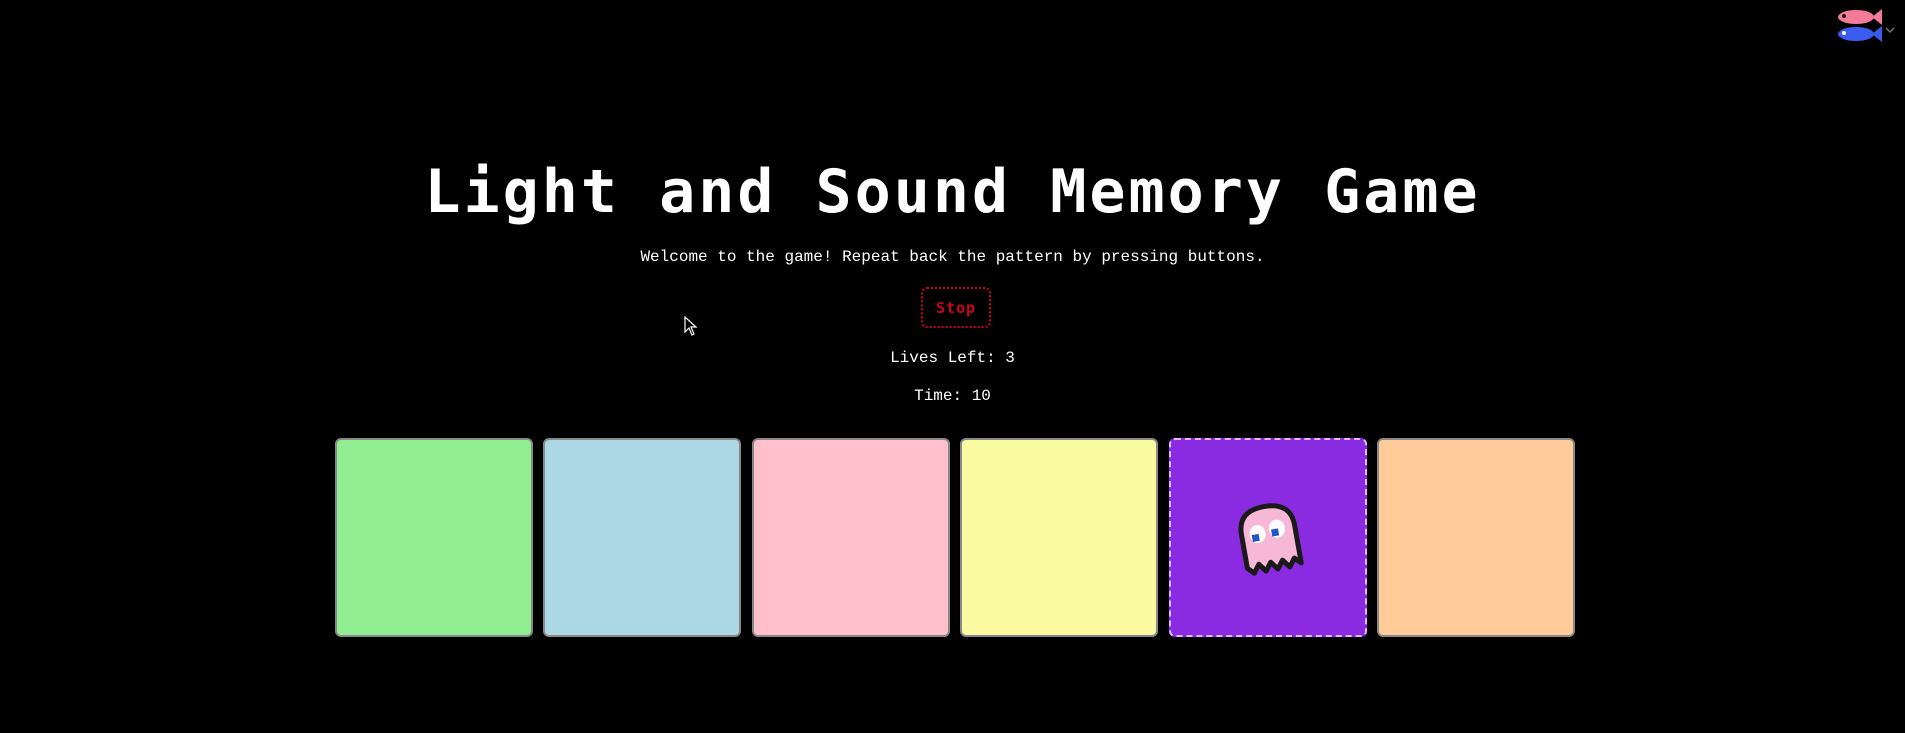  Describe the element at coordinates (691, 326) in the screenshot. I see `mouse-cursor-icon` at that location.